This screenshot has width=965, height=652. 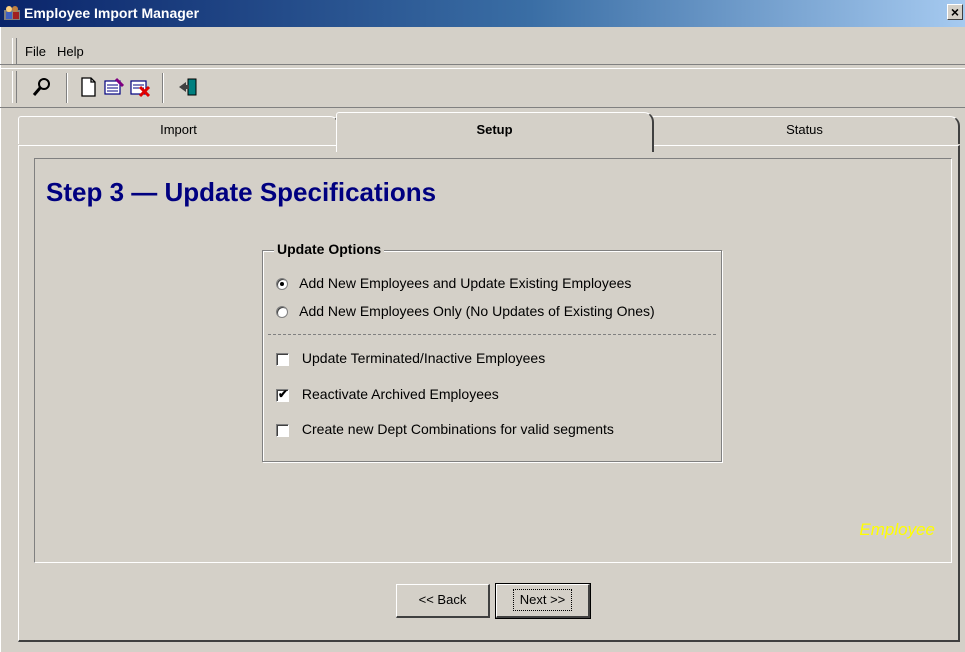 I want to click on checkbox-update-terminated: Update Terminated/Inactive Employees, so click(x=410, y=358).